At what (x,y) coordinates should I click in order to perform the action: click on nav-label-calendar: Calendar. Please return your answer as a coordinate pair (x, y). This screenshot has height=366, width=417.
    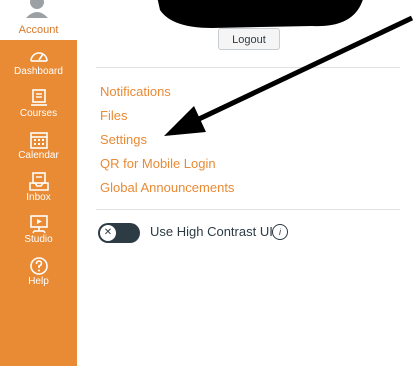
    Looking at the image, I should click on (38, 155).